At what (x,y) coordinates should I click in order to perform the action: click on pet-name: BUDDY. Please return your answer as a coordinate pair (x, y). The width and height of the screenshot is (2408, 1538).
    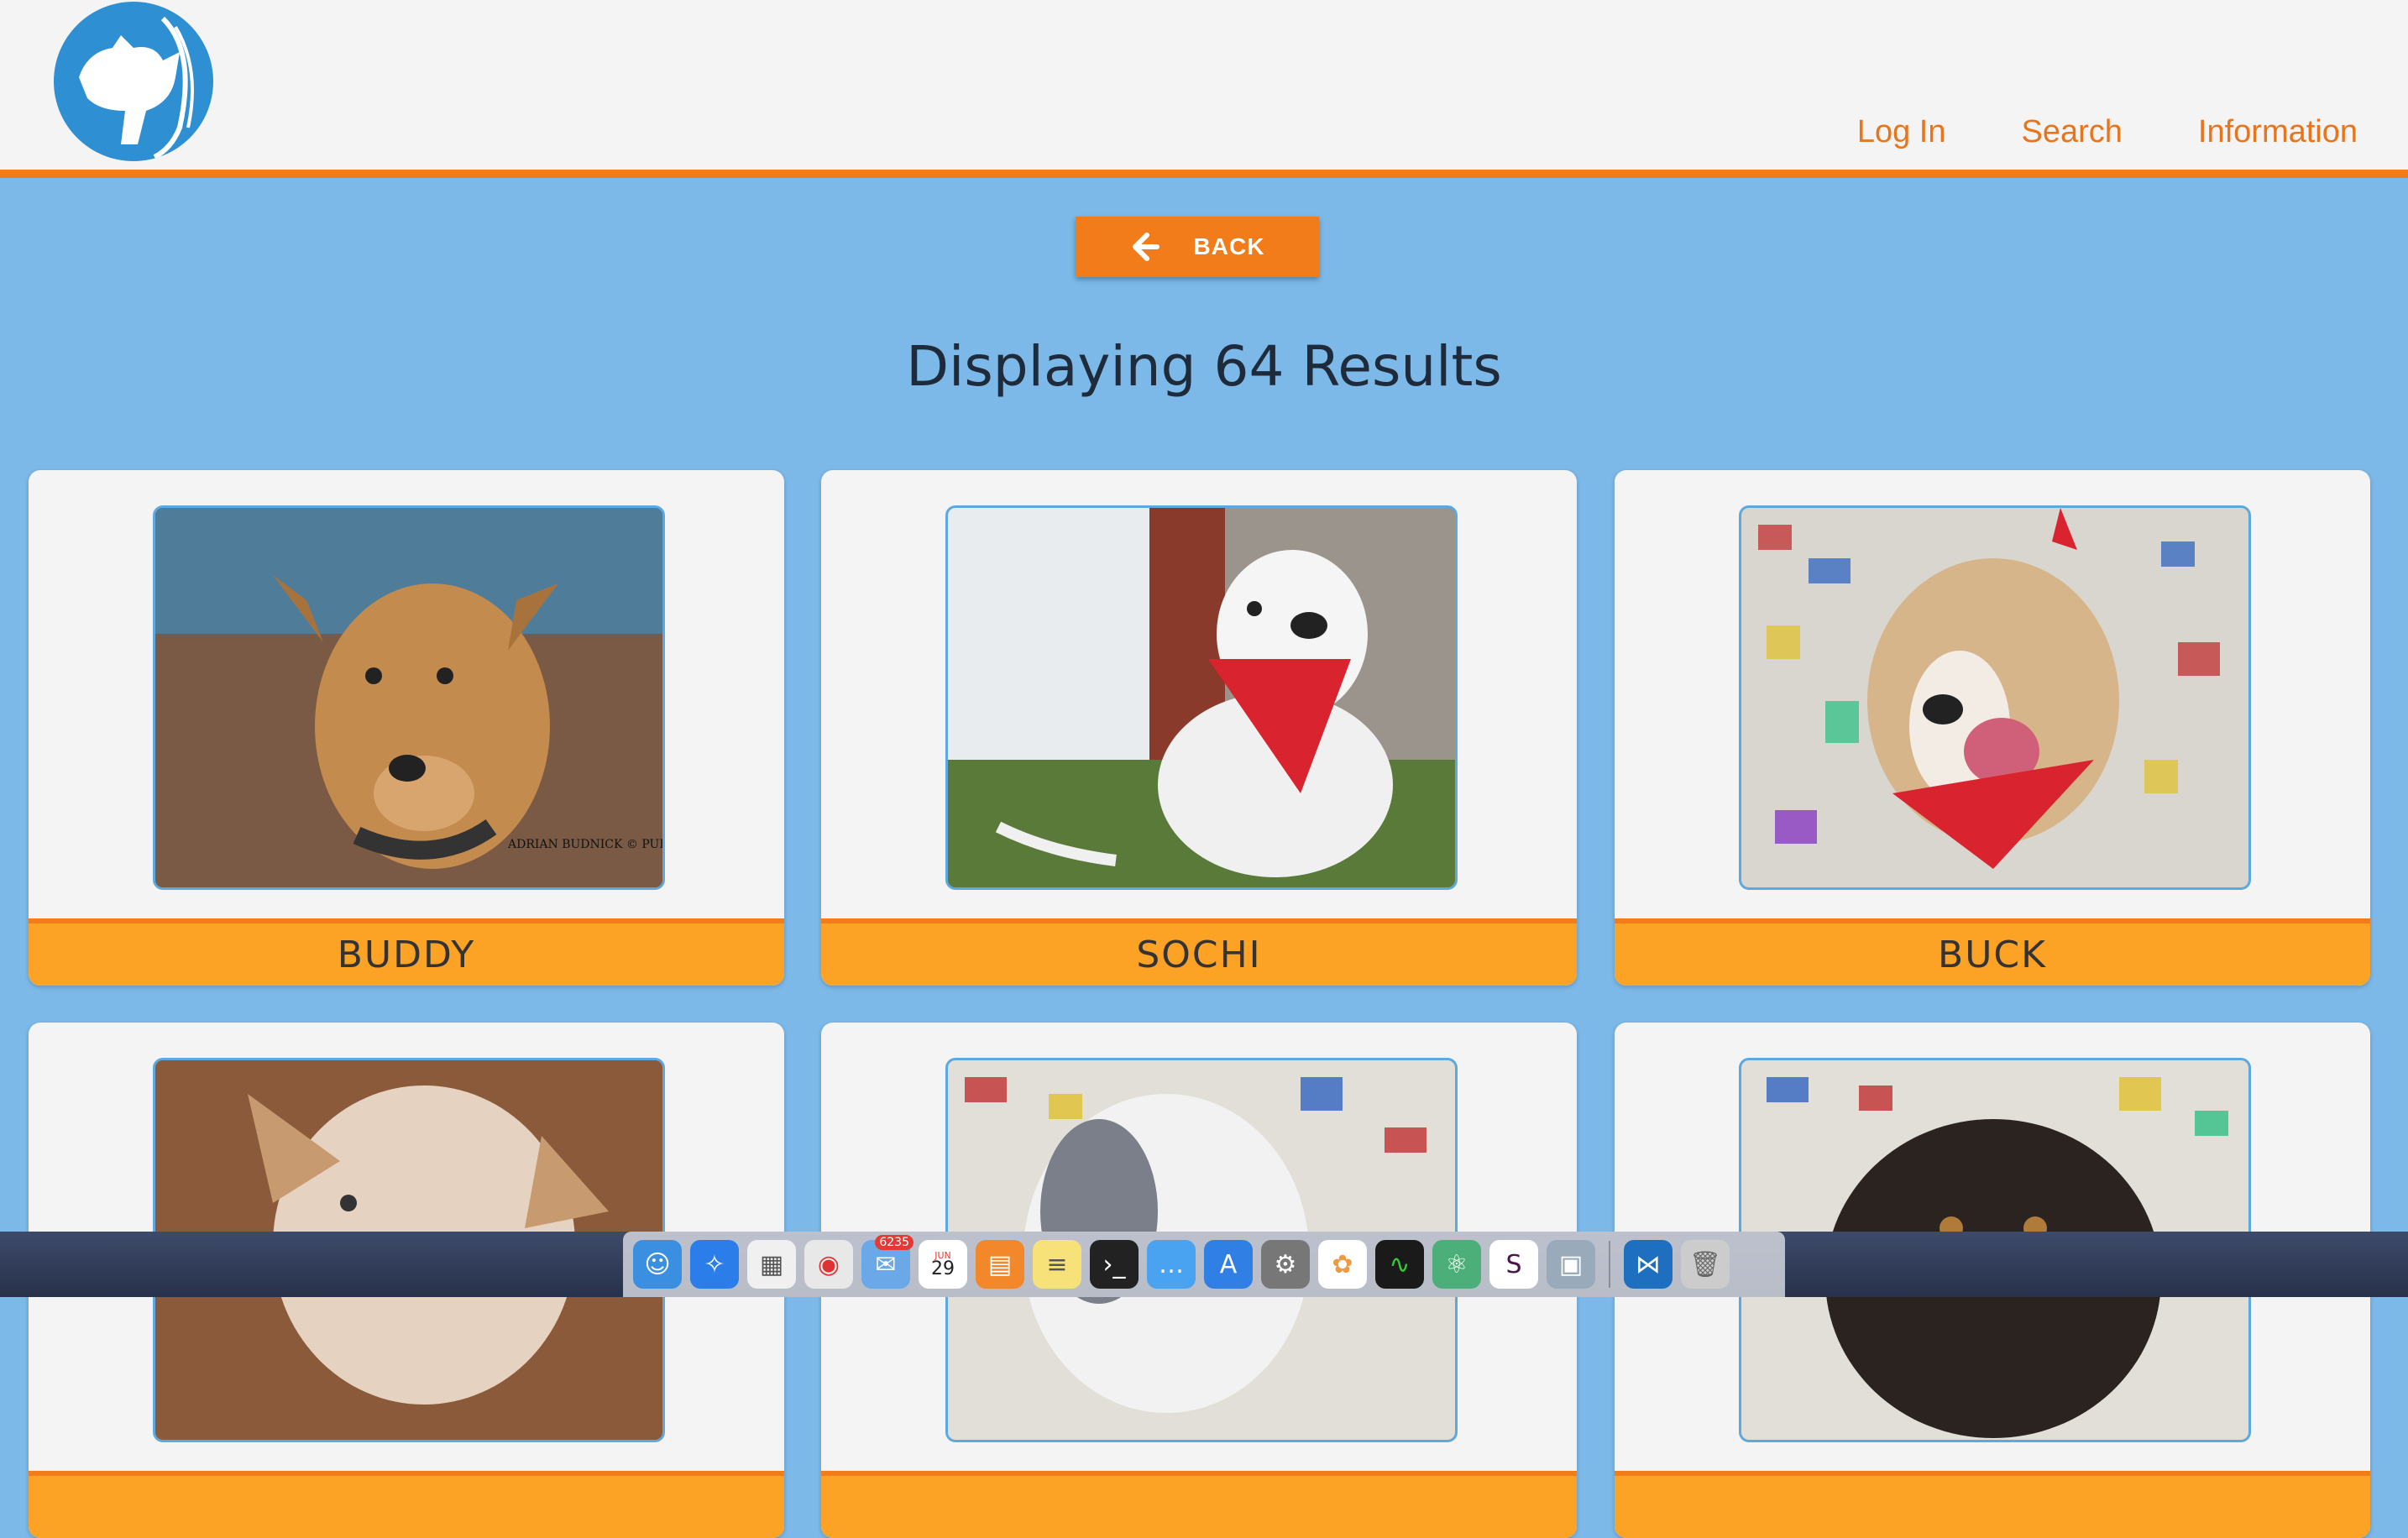
    Looking at the image, I should click on (406, 952).